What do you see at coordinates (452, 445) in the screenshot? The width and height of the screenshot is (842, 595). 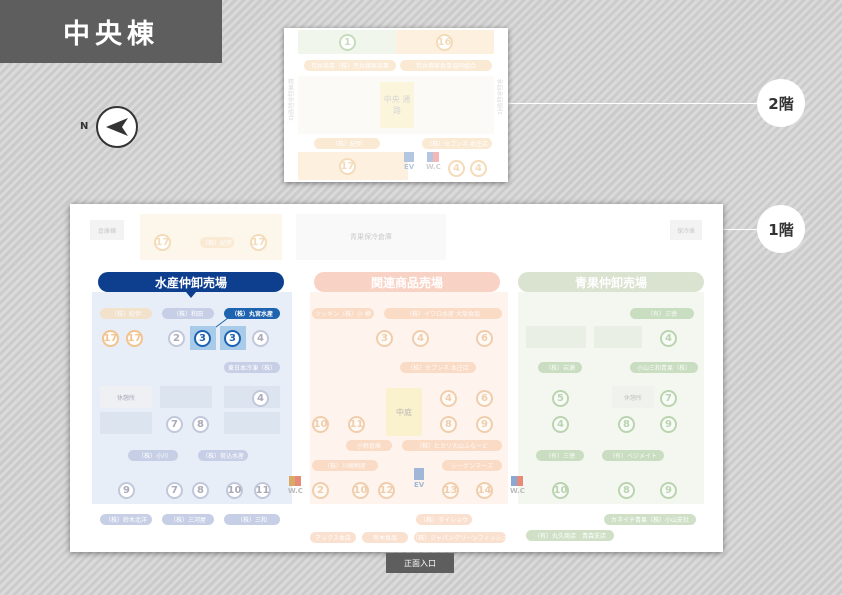 I see `related-shop-pill: （株）ヒカリ大山ふなーど` at bounding box center [452, 445].